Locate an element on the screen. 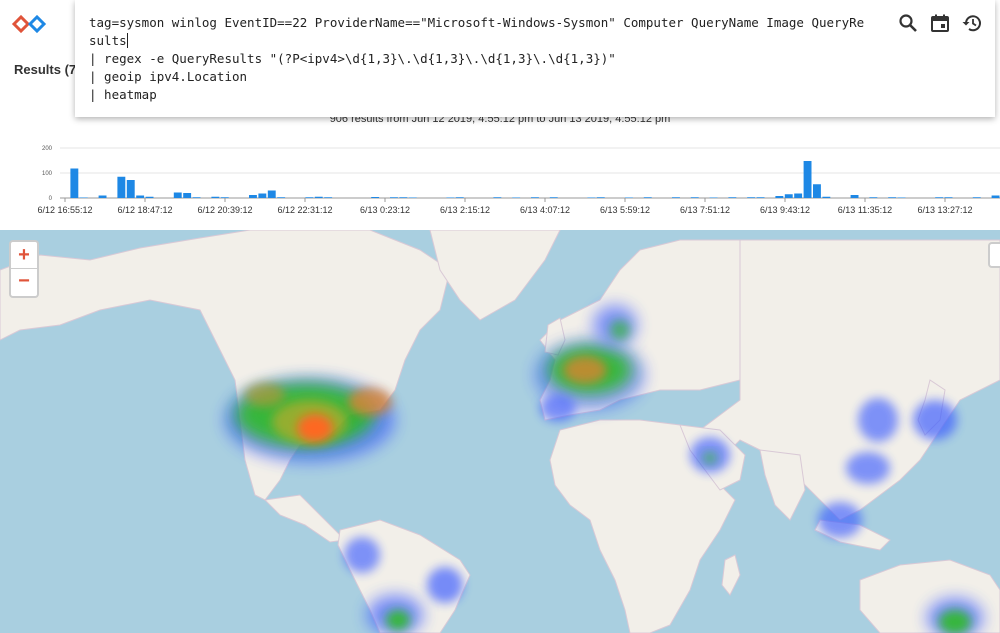 The width and height of the screenshot is (1000, 633). x-tick-label: 6/13 4:07:12 is located at coordinates (545, 210).